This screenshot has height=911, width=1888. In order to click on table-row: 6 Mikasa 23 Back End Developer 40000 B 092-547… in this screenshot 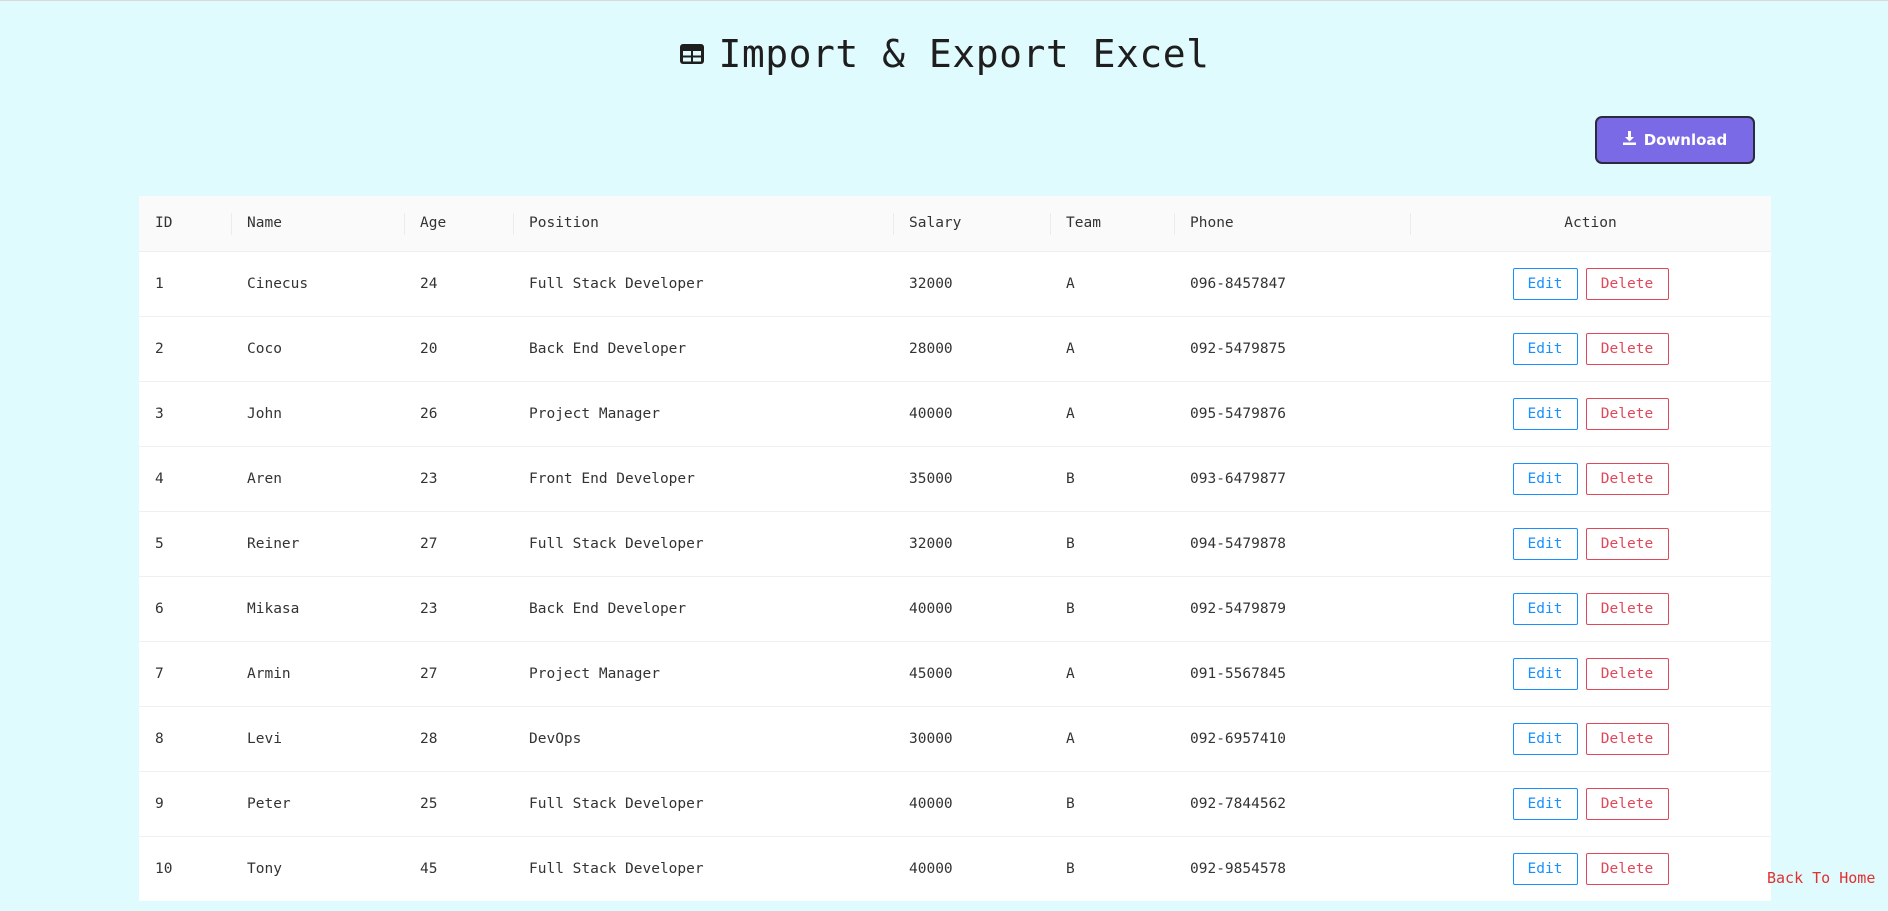, I will do `click(955, 609)`.